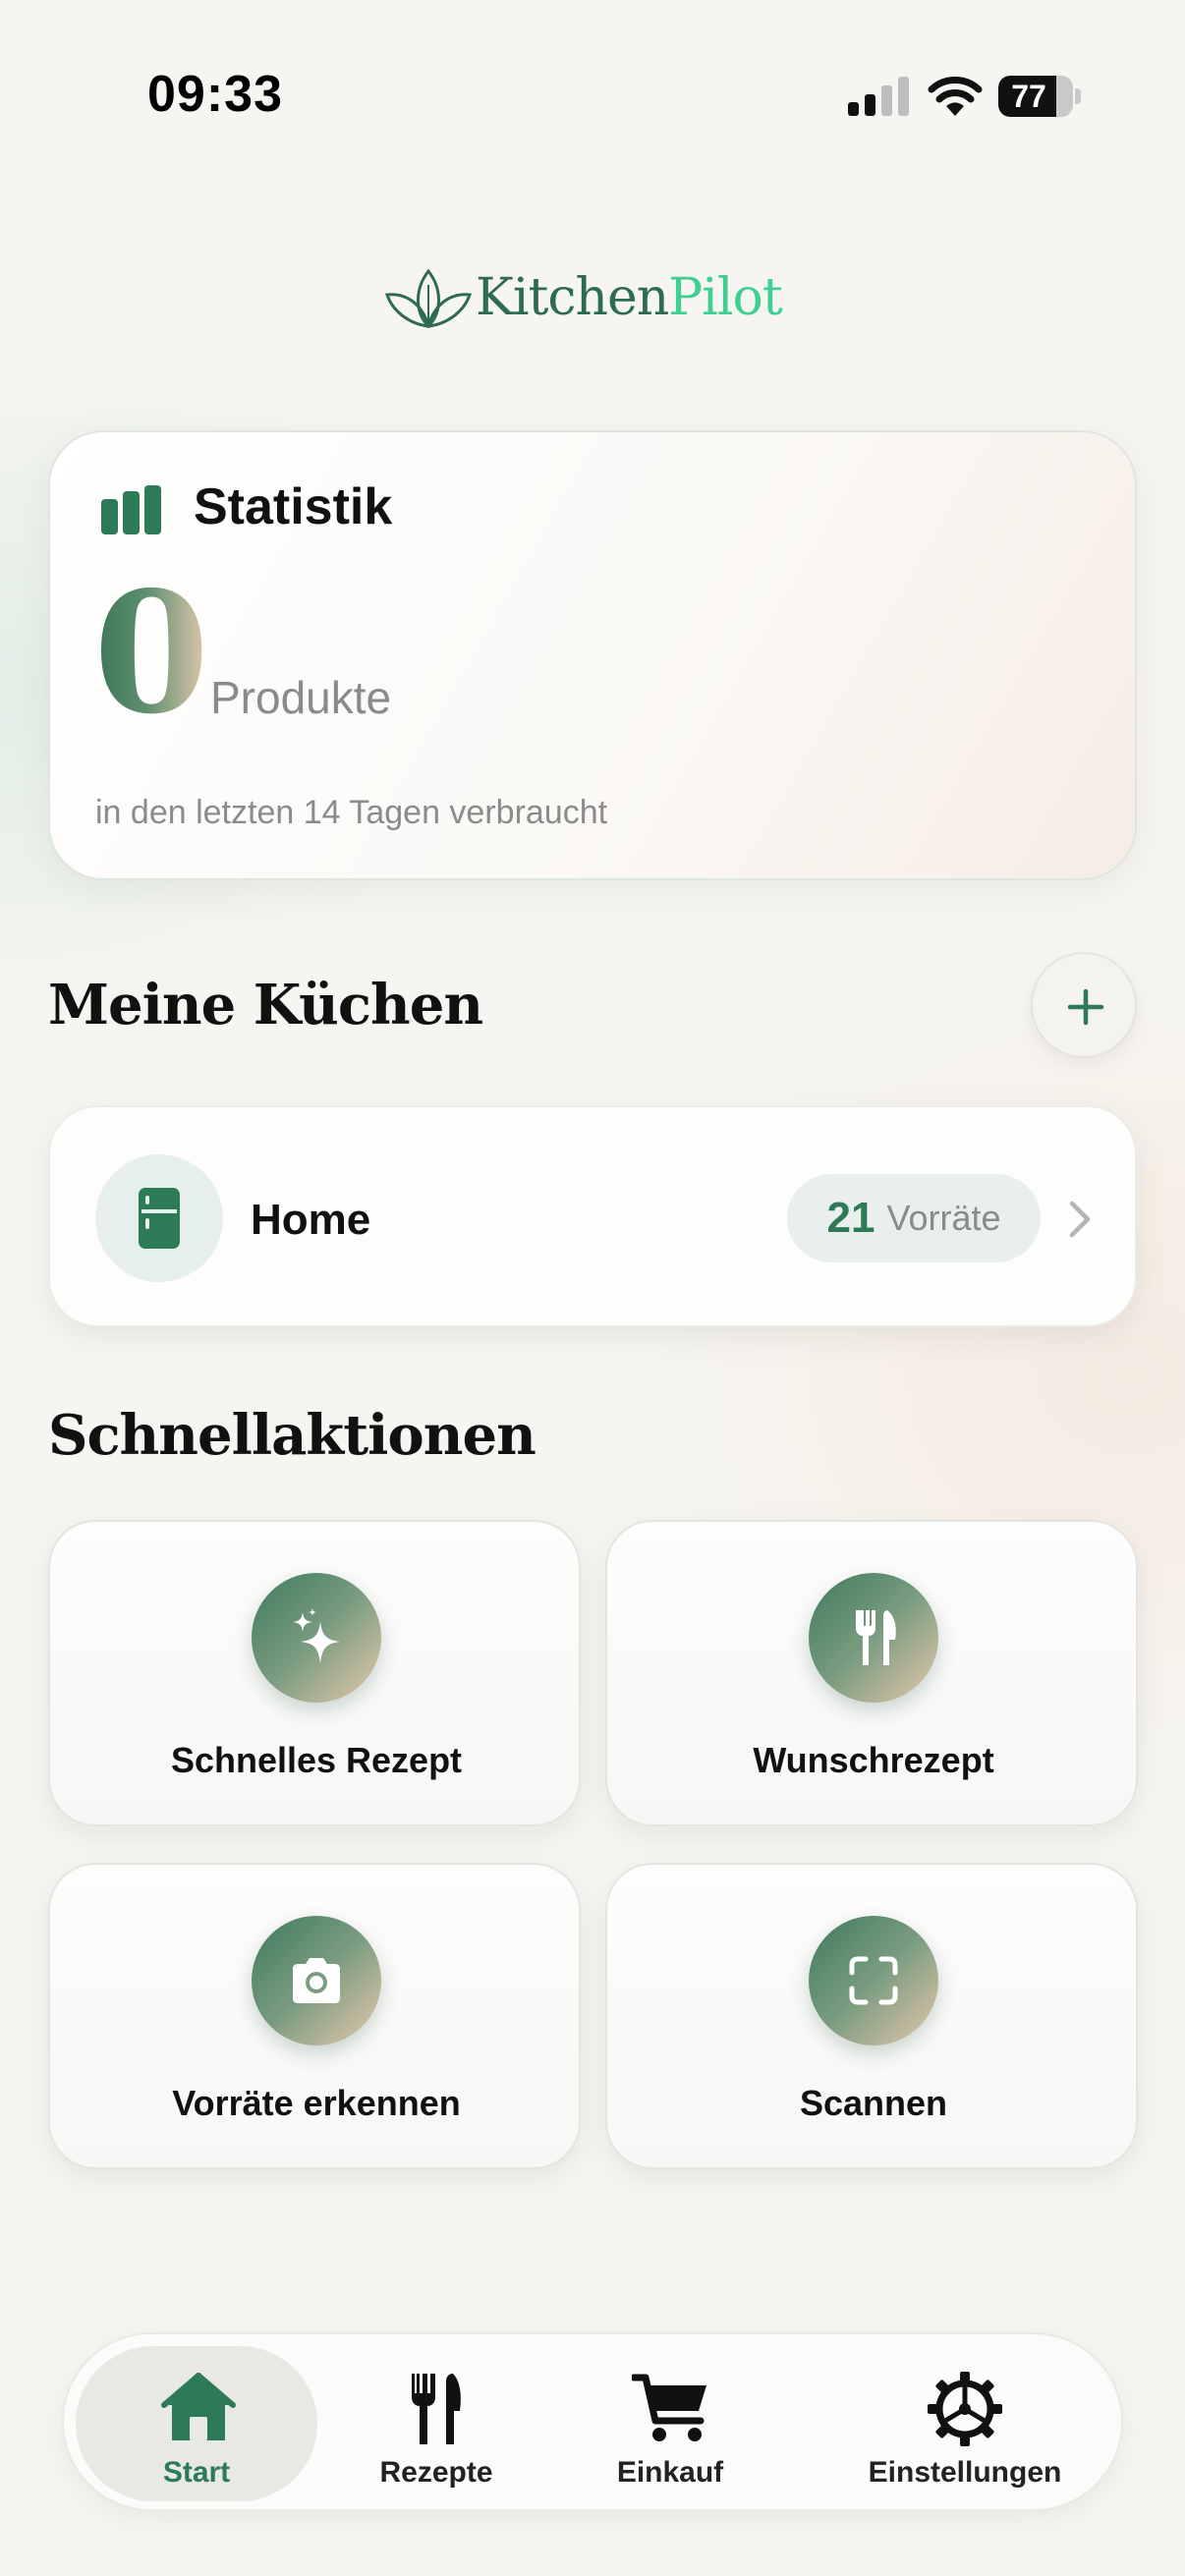 This screenshot has width=1185, height=2576. What do you see at coordinates (292, 1435) in the screenshot?
I see `quick-actions-section-title: Schnellaktionen` at bounding box center [292, 1435].